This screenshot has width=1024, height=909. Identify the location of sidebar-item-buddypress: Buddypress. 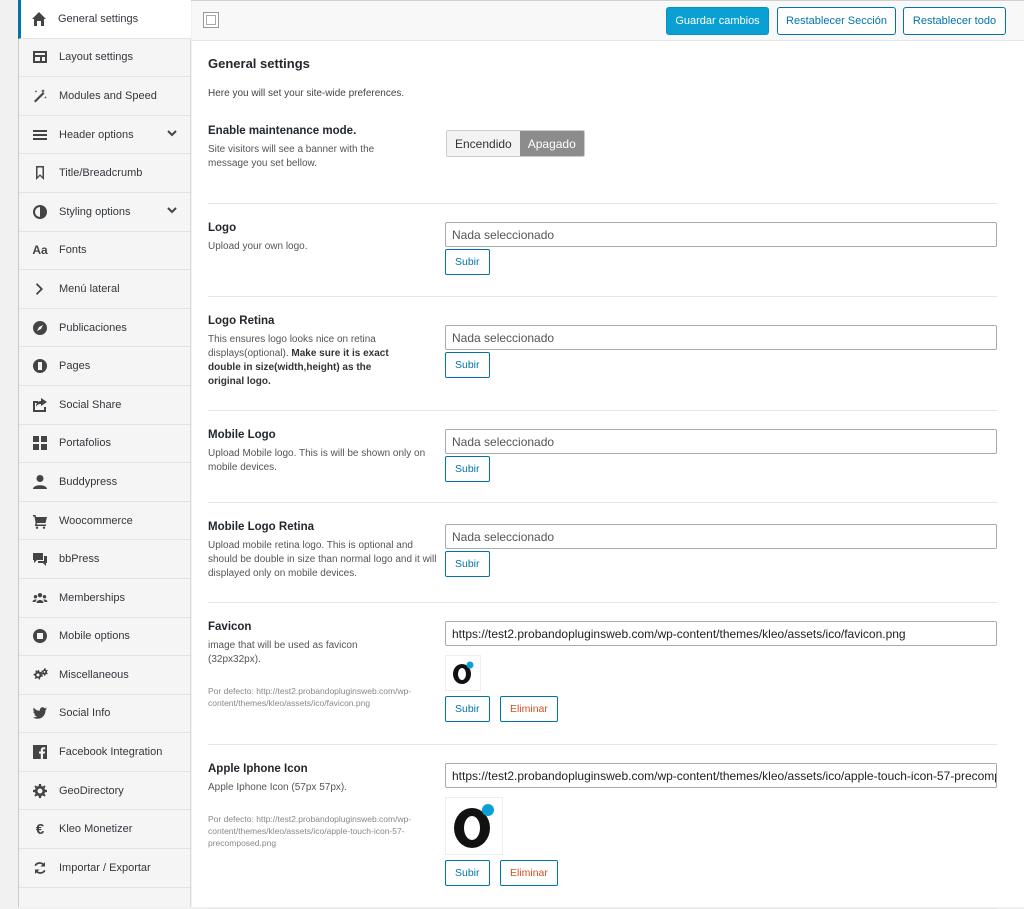
(104, 482).